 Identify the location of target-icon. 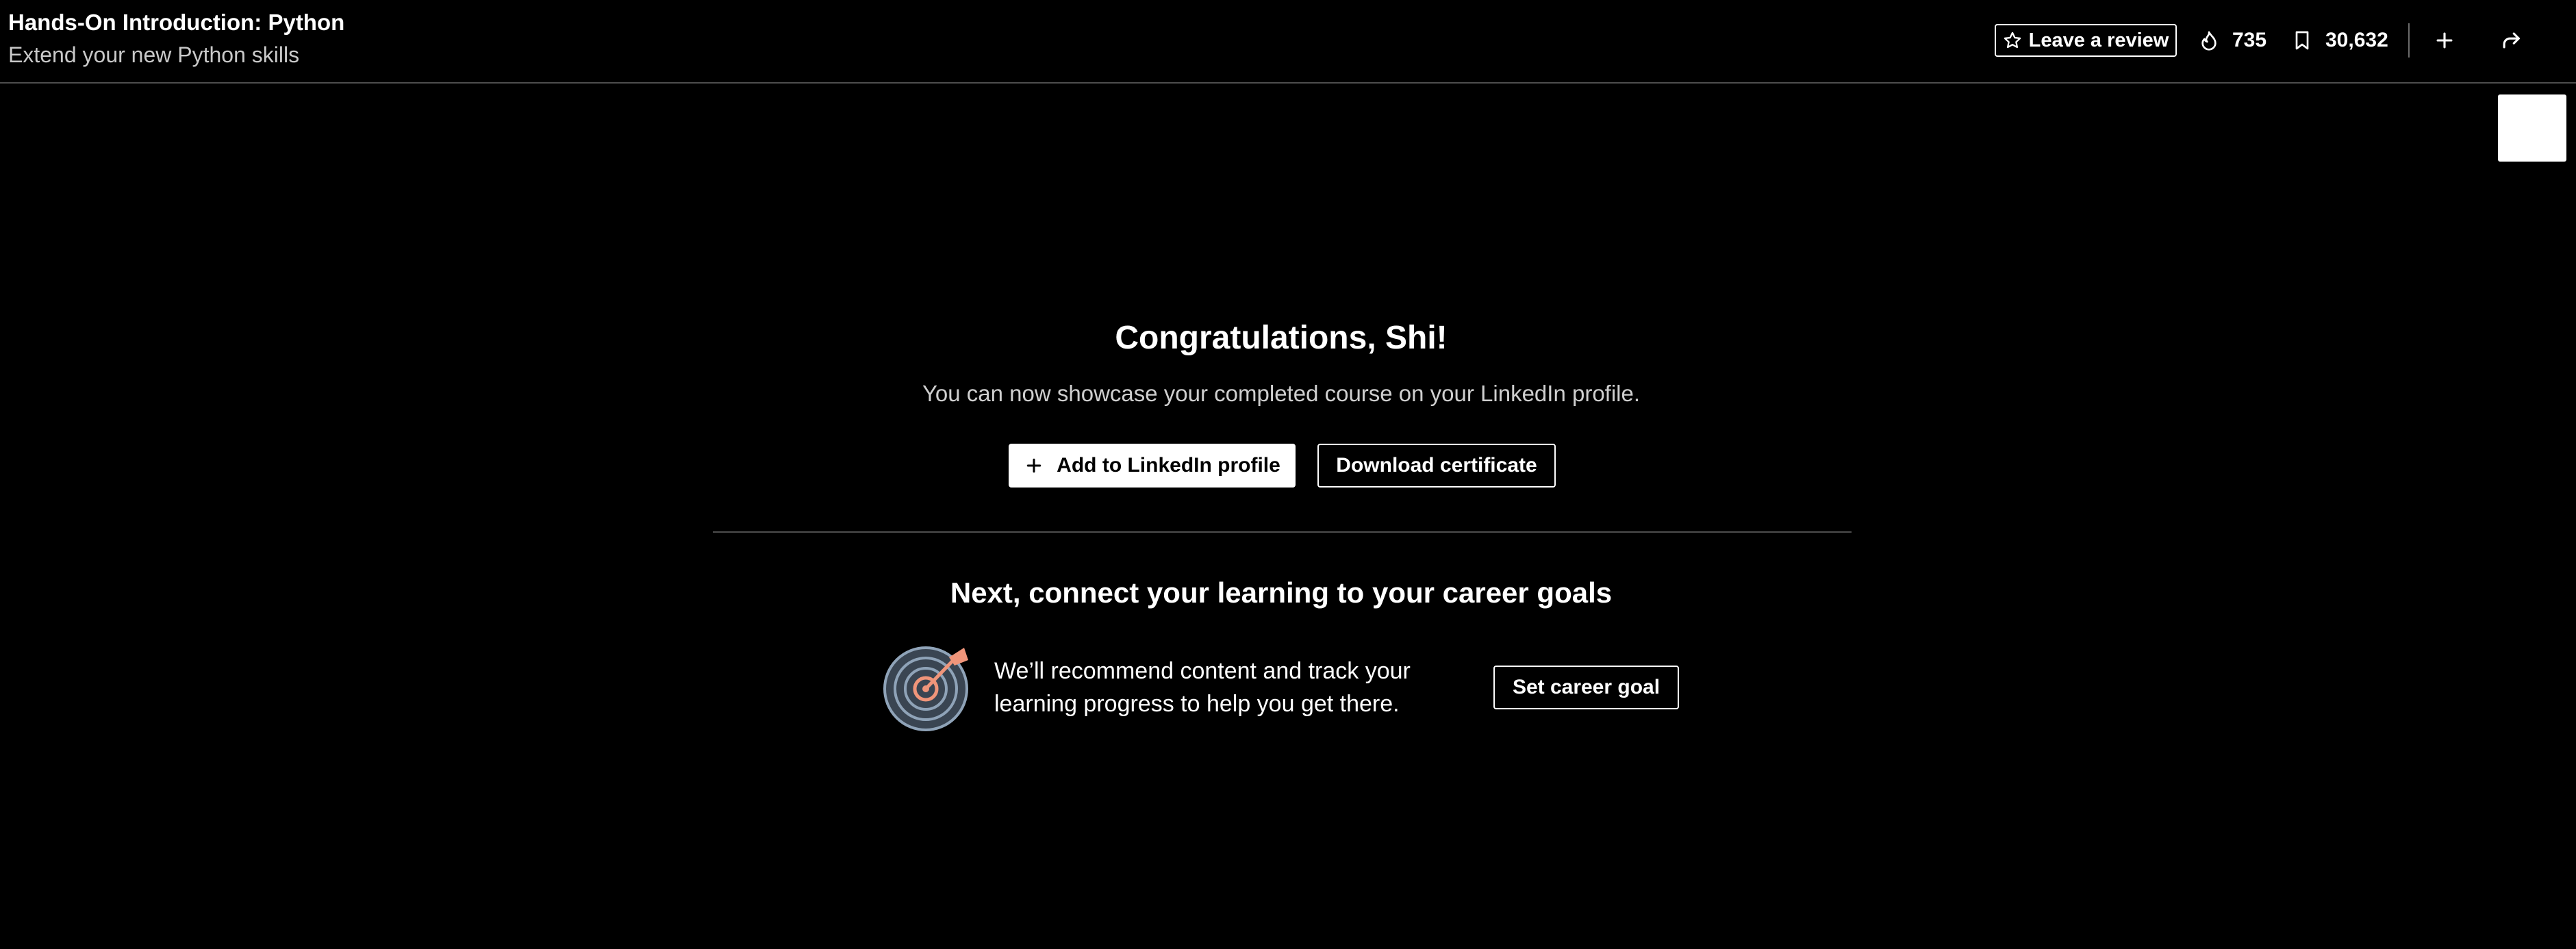
(925, 688).